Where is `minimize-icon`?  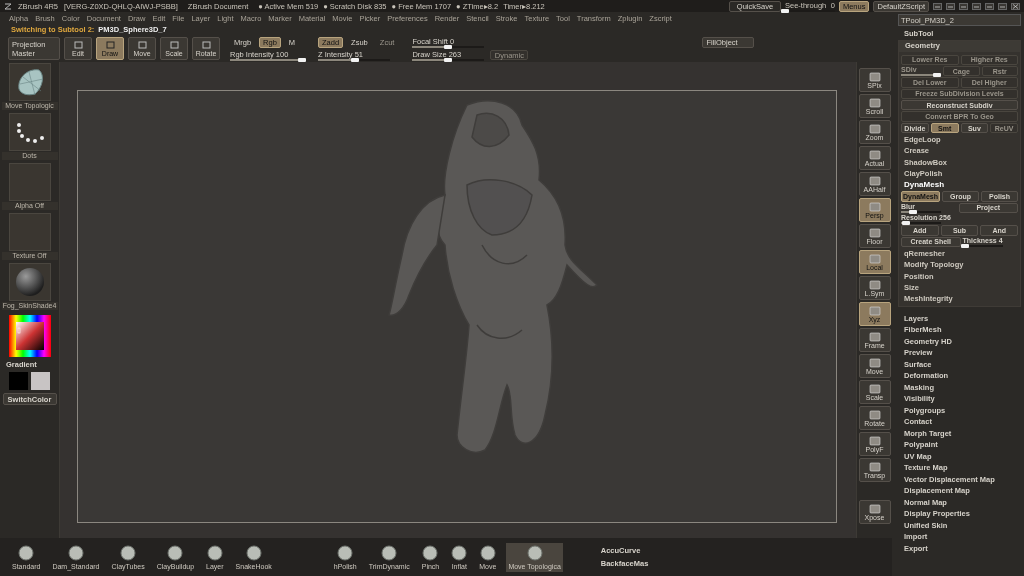 minimize-icon is located at coordinates (989, 6).